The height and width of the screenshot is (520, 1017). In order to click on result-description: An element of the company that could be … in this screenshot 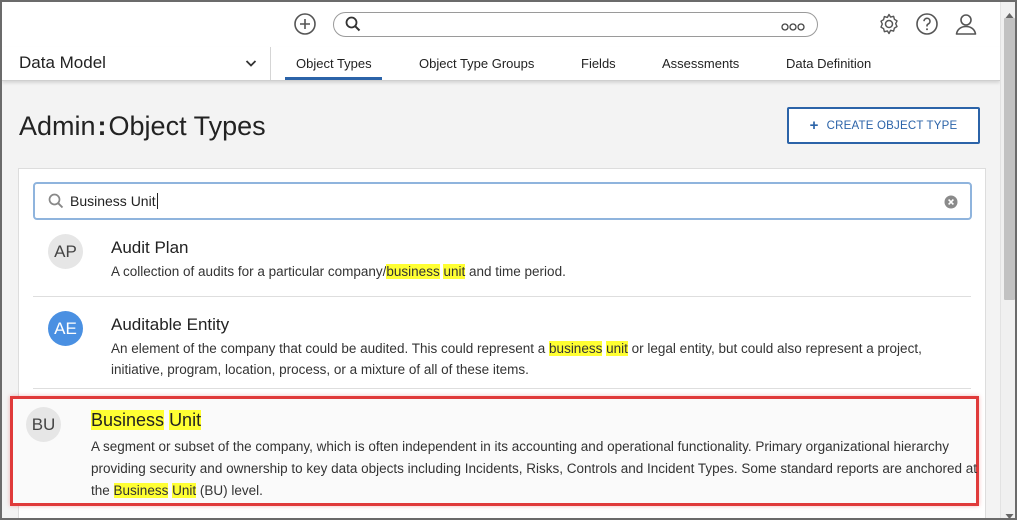, I will do `click(541, 359)`.